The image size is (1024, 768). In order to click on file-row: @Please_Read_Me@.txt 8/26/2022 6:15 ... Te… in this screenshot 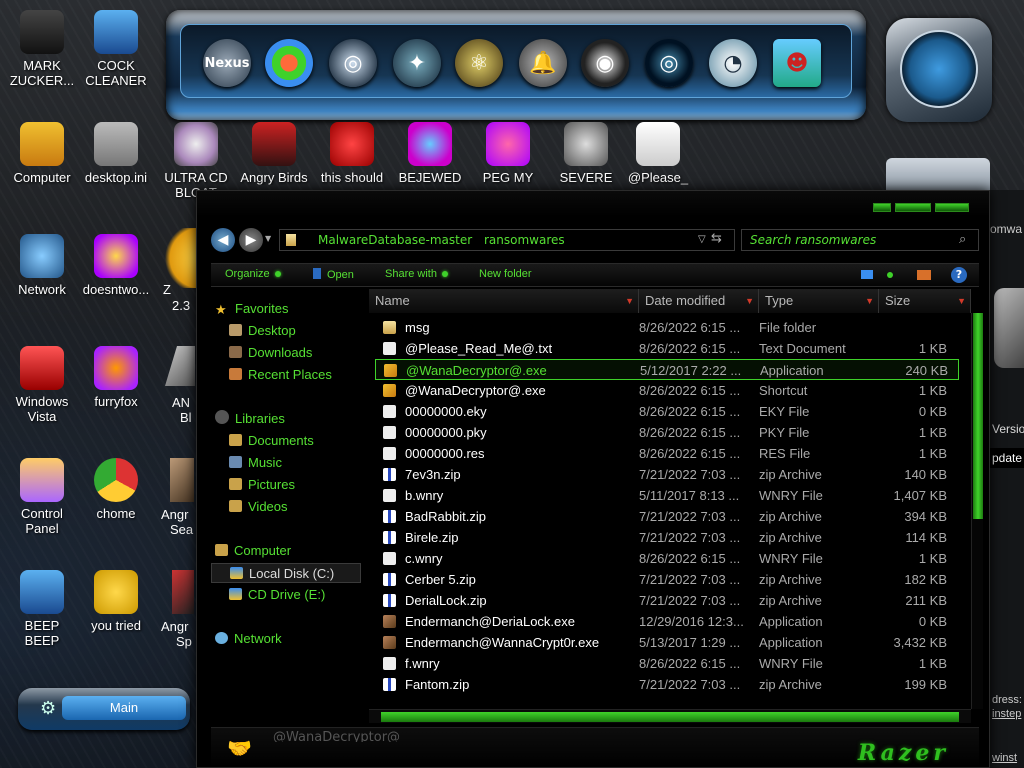, I will do `click(667, 348)`.